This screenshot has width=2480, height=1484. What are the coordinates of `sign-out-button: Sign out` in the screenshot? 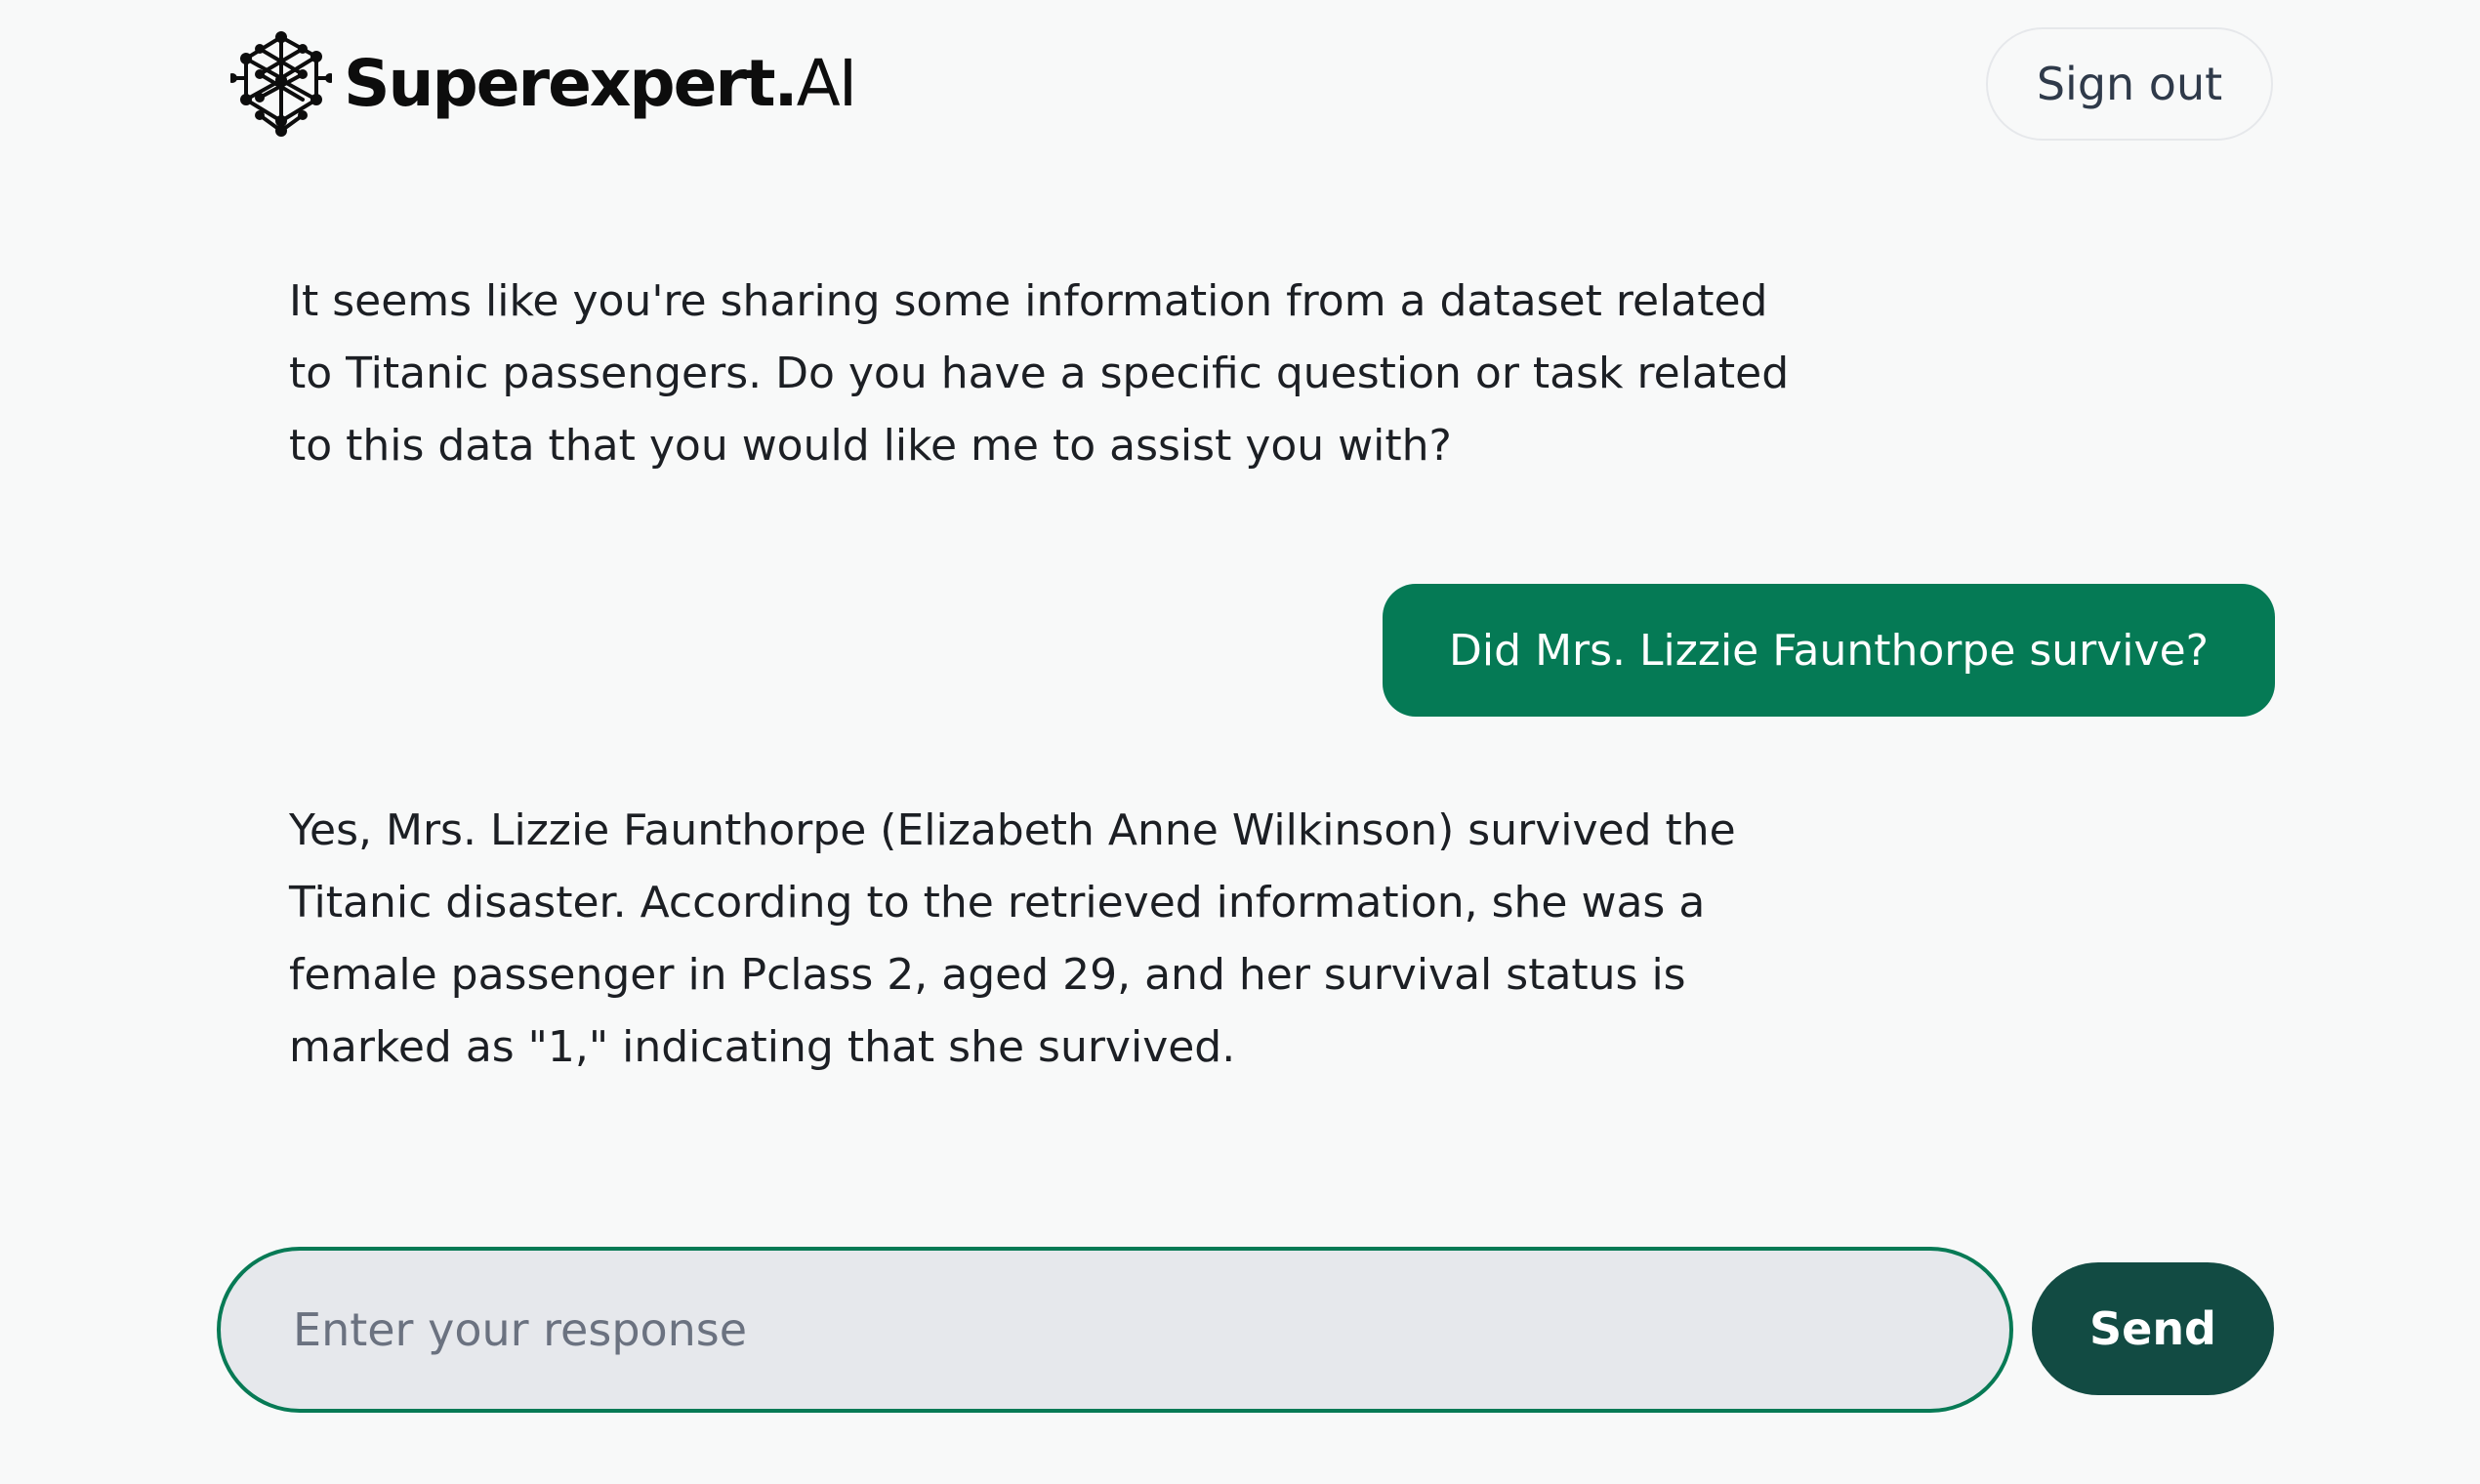 It's located at (2129, 84).